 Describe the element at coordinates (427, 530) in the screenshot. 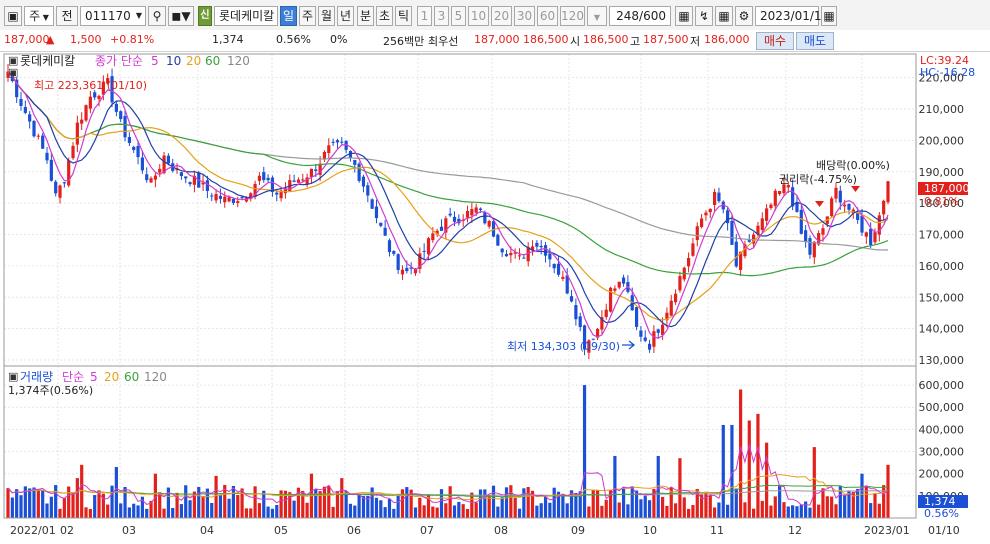

I see `x-tick-label: 07` at that location.